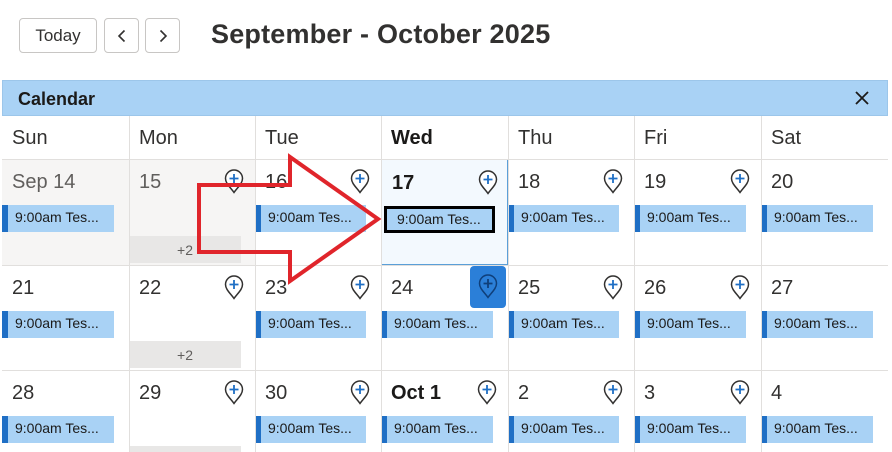 The height and width of the screenshot is (452, 892). What do you see at coordinates (655, 182) in the screenshot?
I see `day-number: 19` at bounding box center [655, 182].